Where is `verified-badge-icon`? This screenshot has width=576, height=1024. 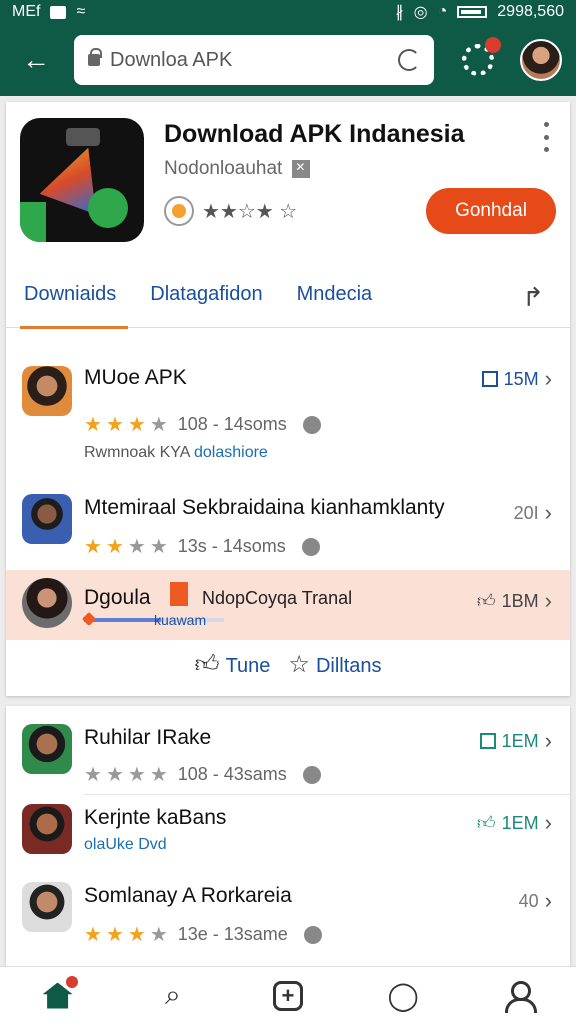
verified-badge-icon is located at coordinates (301, 169).